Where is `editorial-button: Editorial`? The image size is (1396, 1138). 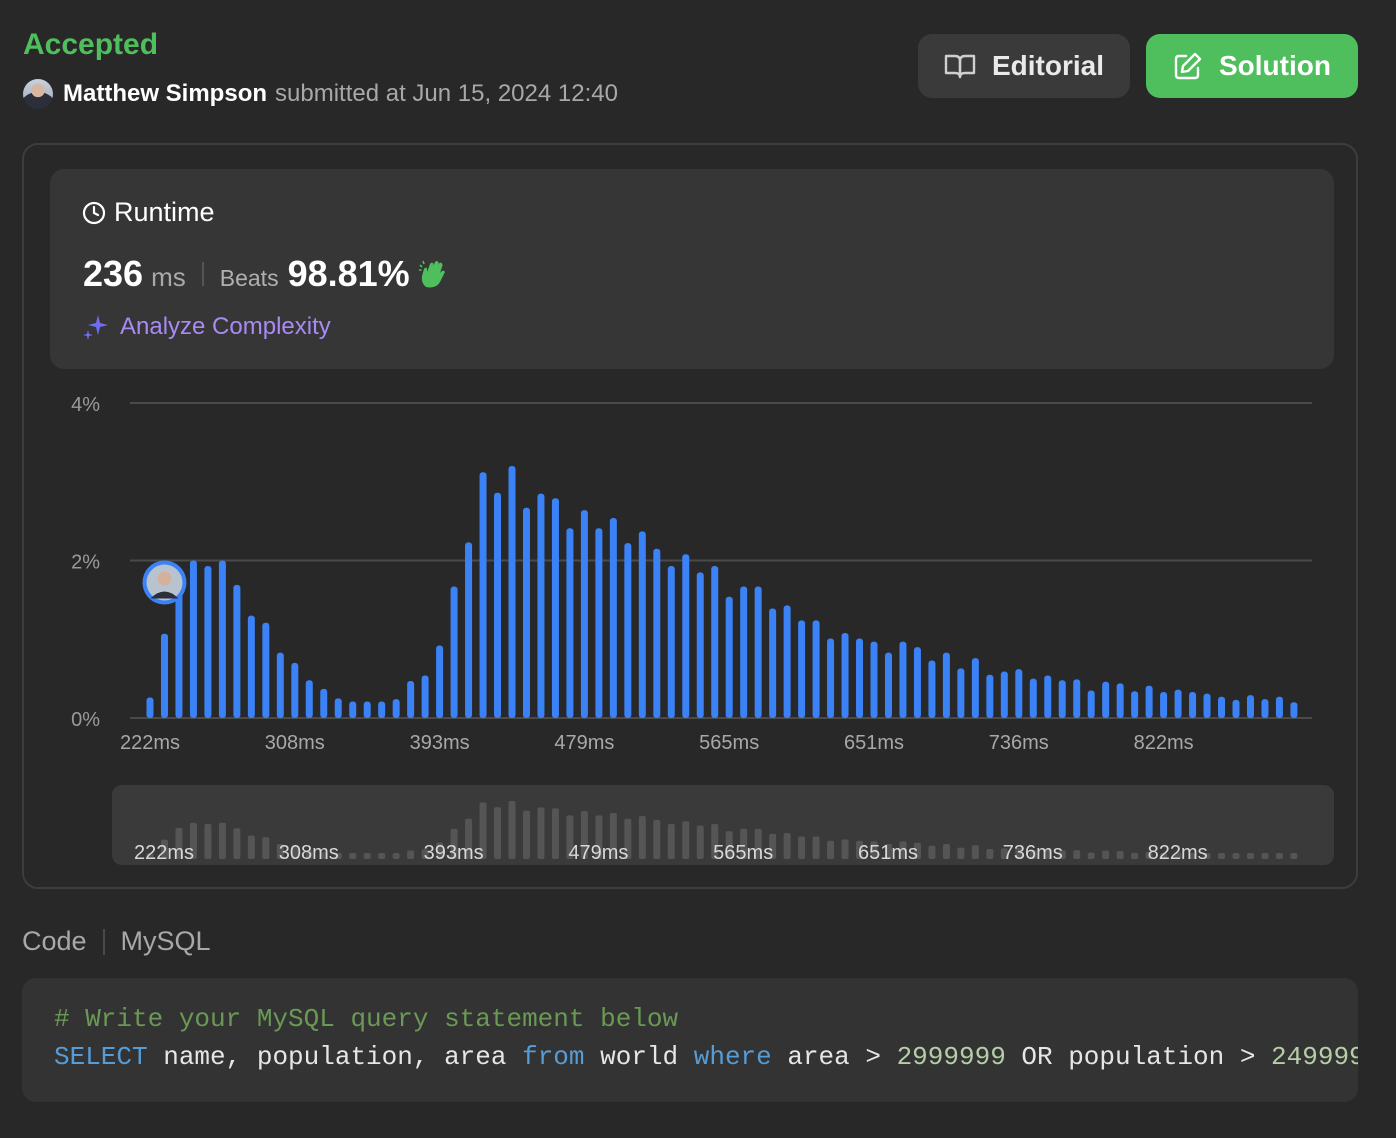
editorial-button: Editorial is located at coordinates (1024, 66).